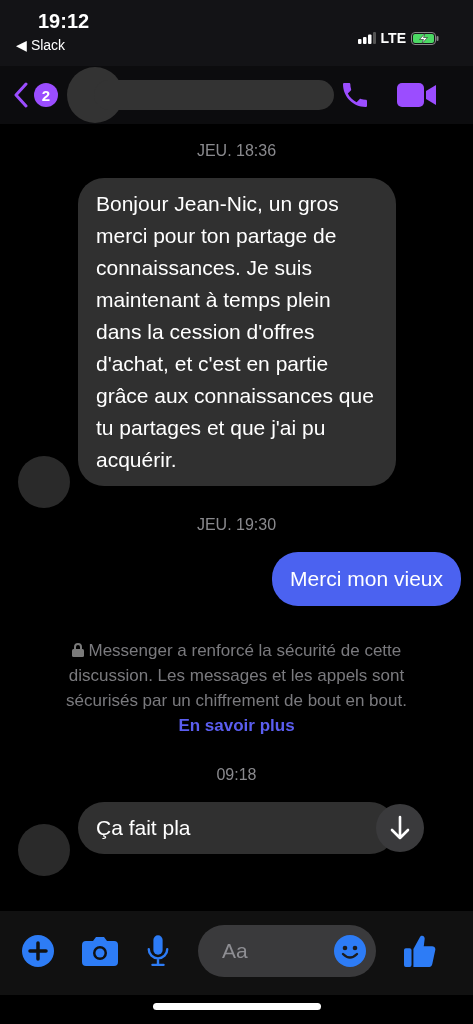  What do you see at coordinates (236, 151) in the screenshot?
I see `timestamp: JEU. 18:36` at bounding box center [236, 151].